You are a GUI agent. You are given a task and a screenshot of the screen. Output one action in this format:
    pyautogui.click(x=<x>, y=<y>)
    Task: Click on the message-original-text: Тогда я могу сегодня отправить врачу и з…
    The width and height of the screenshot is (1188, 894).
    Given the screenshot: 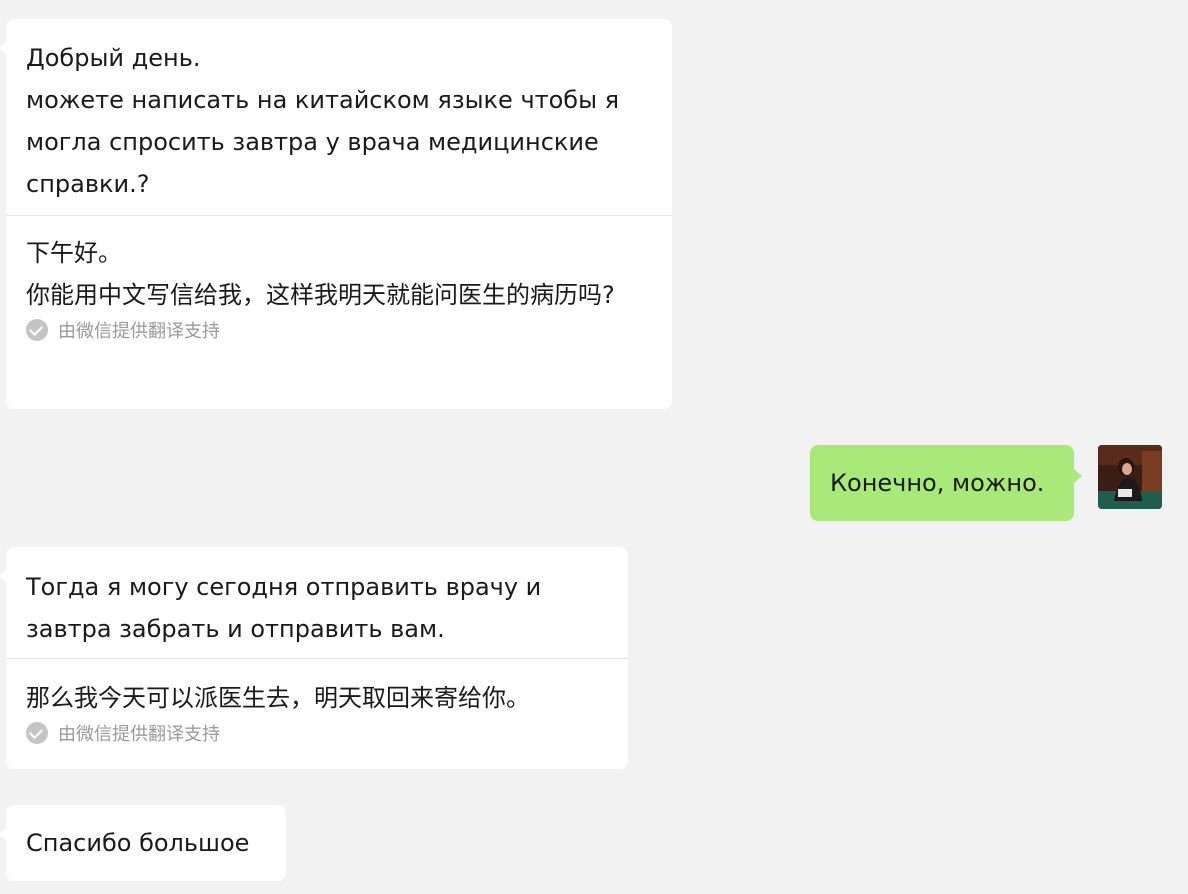 What is the action you would take?
    pyautogui.click(x=284, y=608)
    